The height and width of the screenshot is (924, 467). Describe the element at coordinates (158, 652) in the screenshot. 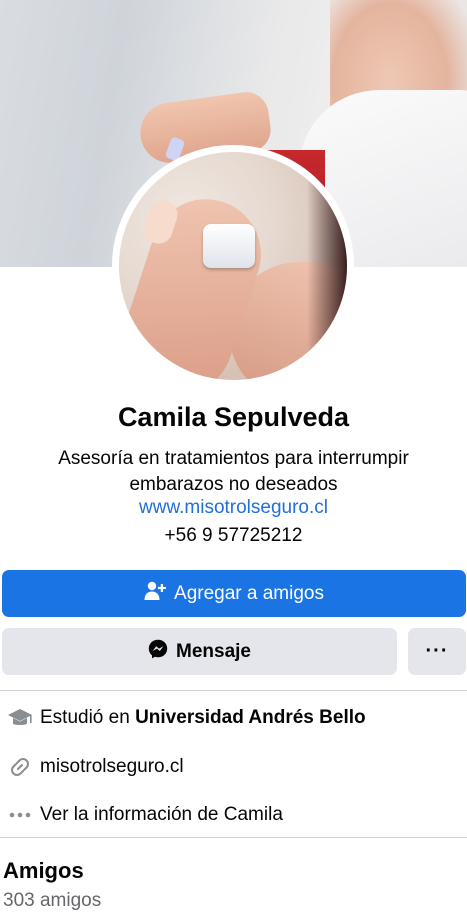

I see `messenger-icon` at that location.